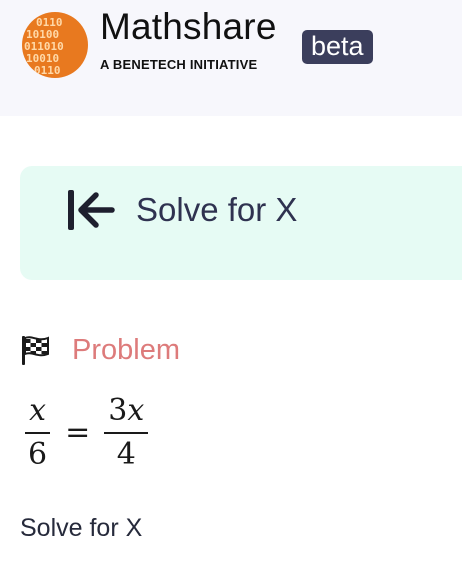 Image resolution: width=462 pixels, height=568 pixels. I want to click on problem-label: Problem, so click(126, 350).